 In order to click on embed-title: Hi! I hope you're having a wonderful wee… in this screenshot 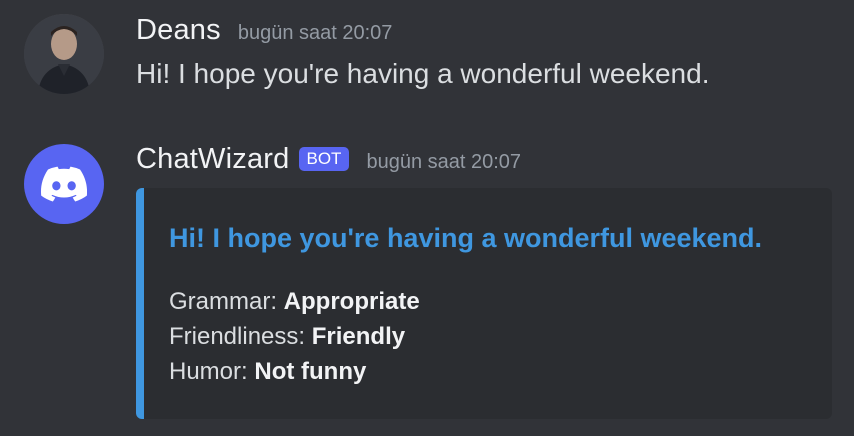, I will do `click(466, 238)`.